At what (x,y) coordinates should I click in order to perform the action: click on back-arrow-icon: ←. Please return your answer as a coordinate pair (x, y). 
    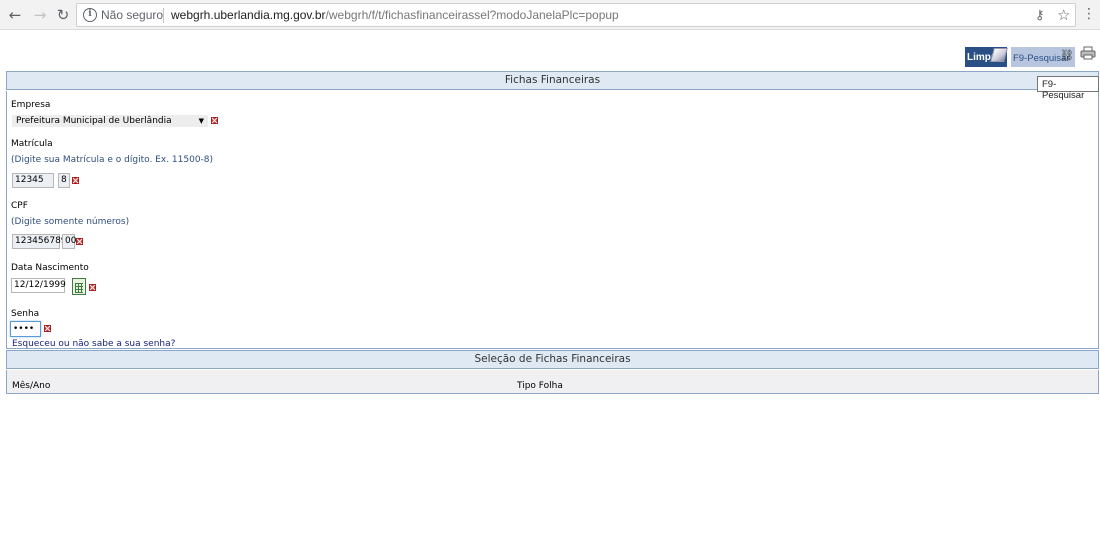
    Looking at the image, I should click on (15, 15).